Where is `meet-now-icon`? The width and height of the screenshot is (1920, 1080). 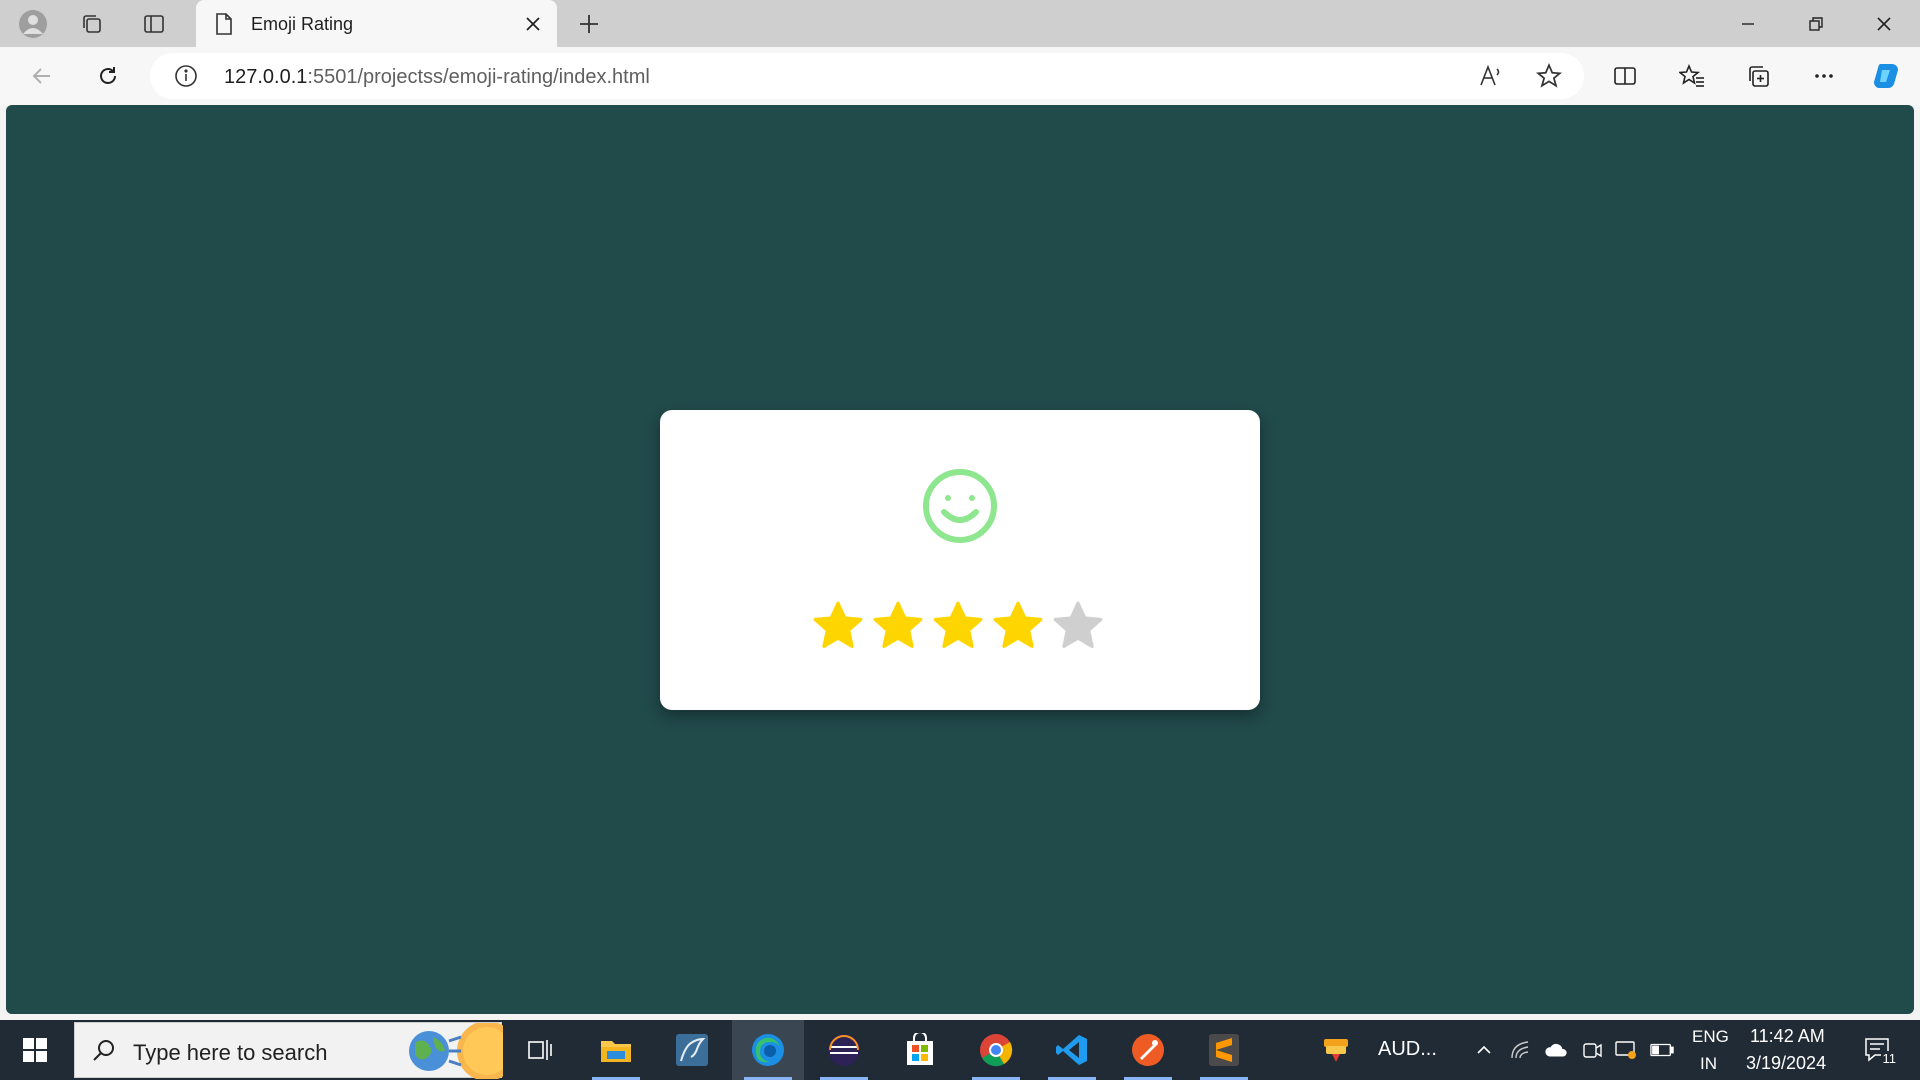
meet-now-icon is located at coordinates (1592, 1050).